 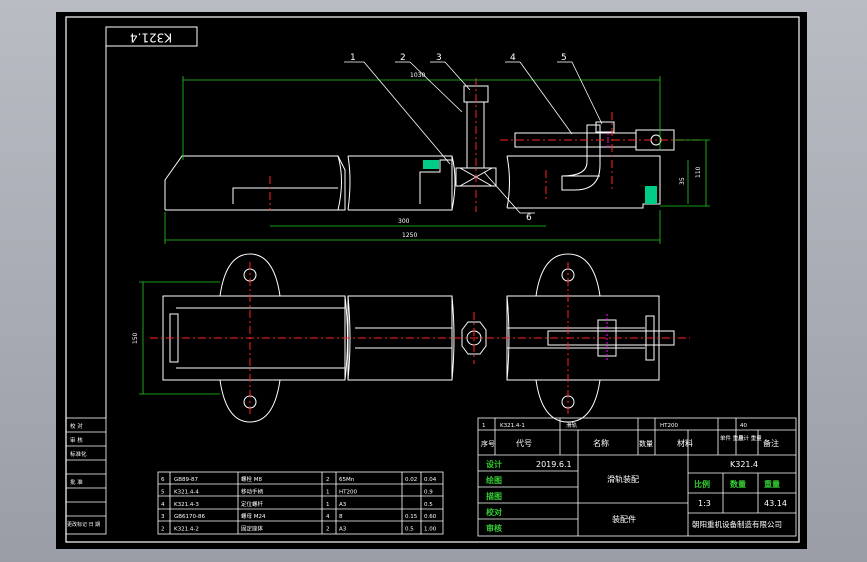 What do you see at coordinates (744, 464) in the screenshot?
I see `tb-drawing-no: K321.4` at bounding box center [744, 464].